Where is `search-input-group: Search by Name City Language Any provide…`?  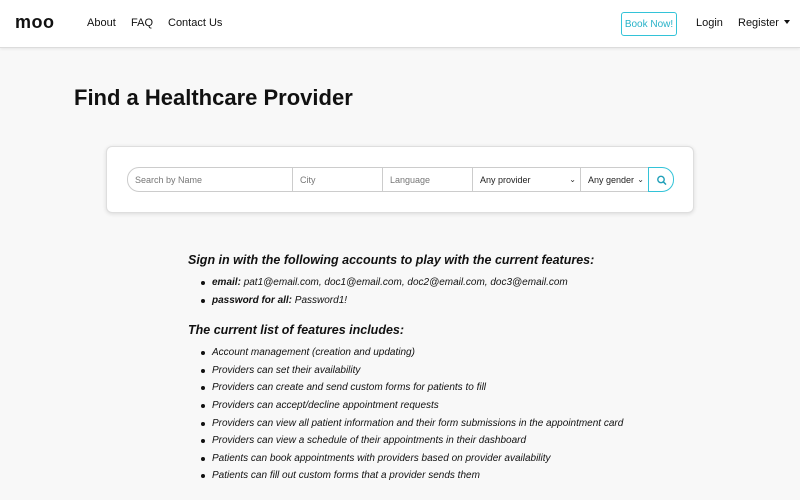
search-input-group: Search by Name City Language Any provide… is located at coordinates (388, 179).